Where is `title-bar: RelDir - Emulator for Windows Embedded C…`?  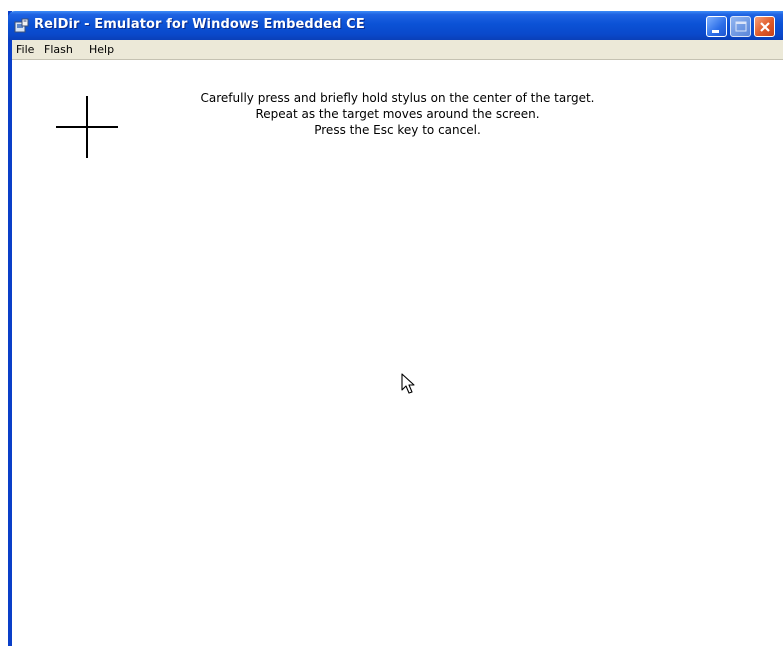 title-bar: RelDir - Emulator for Windows Embedded C… is located at coordinates (395, 25).